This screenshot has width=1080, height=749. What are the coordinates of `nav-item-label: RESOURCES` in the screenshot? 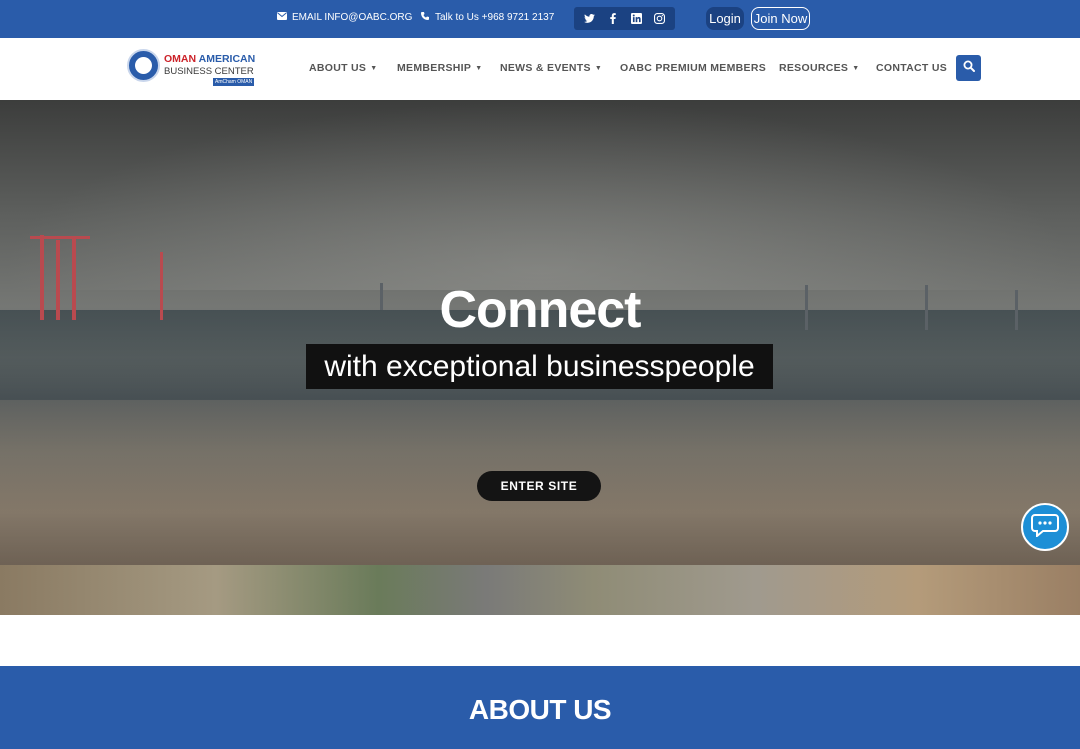 It's located at (814, 68).